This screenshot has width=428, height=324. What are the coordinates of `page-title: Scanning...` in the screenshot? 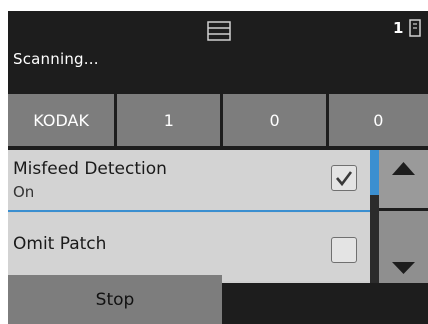 It's located at (56, 59).